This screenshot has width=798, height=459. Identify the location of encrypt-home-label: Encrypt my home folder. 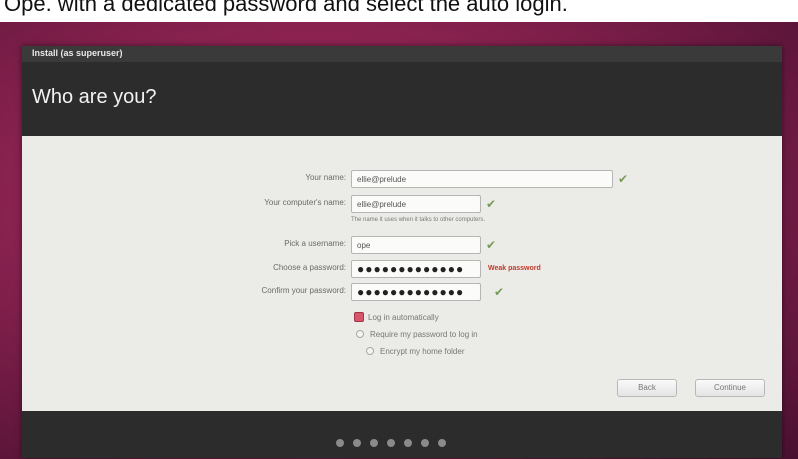
(422, 351).